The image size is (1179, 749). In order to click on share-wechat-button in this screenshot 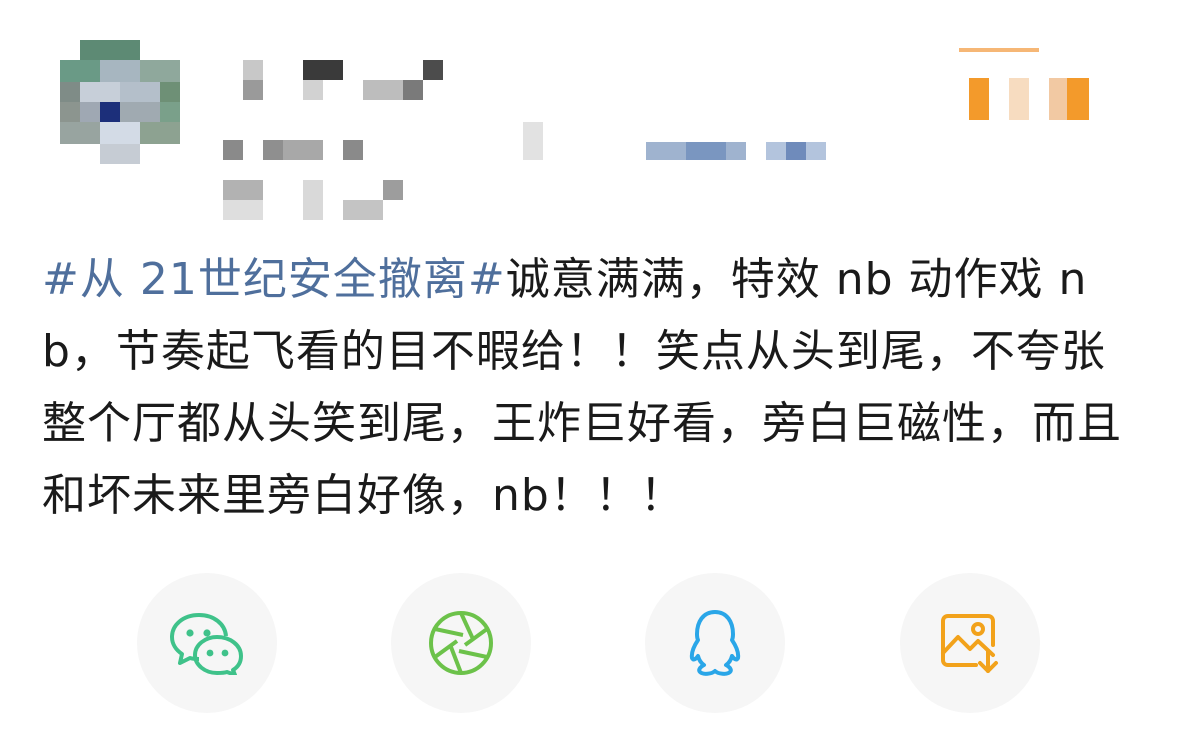, I will do `click(207, 643)`.